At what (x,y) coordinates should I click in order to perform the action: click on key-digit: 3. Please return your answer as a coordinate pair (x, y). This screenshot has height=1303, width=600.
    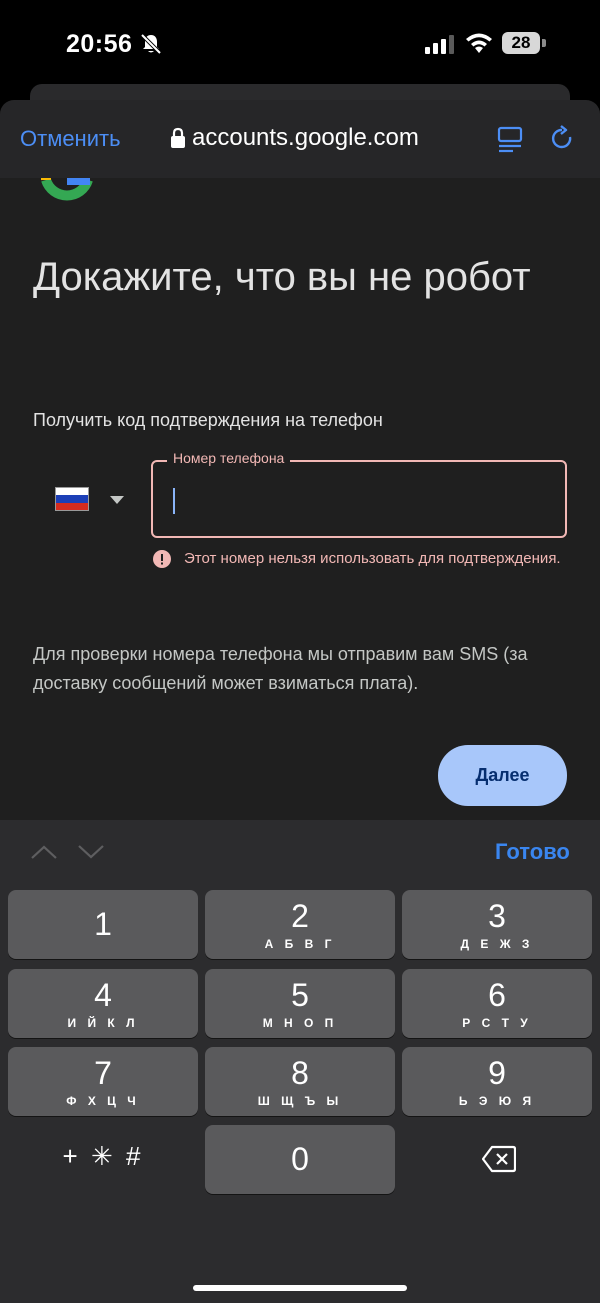
    Looking at the image, I should click on (497, 916).